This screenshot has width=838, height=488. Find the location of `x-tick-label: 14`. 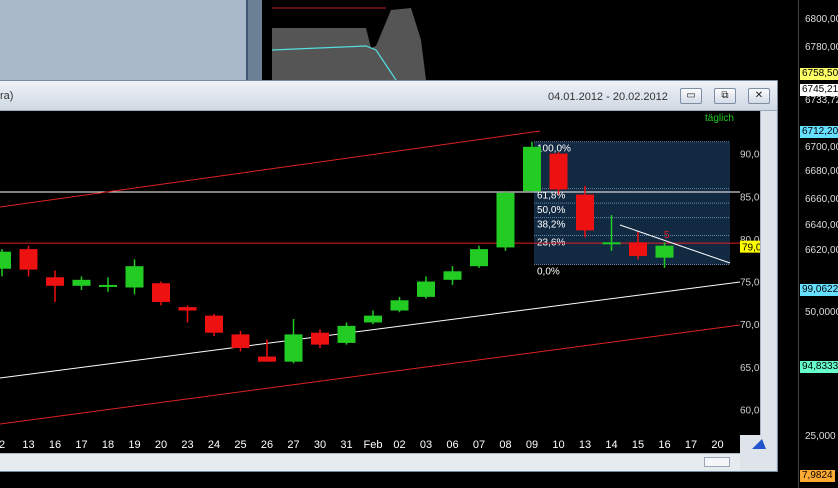

x-tick-label: 14 is located at coordinates (611, 445).